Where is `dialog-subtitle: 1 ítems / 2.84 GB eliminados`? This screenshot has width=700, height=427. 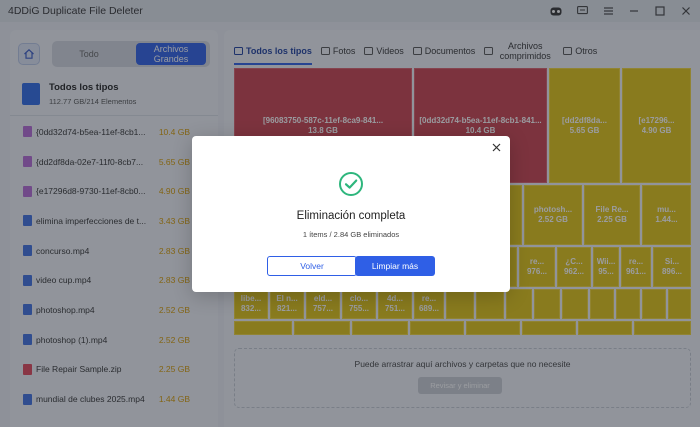 dialog-subtitle: 1 ítems / 2.84 GB eliminados is located at coordinates (351, 234).